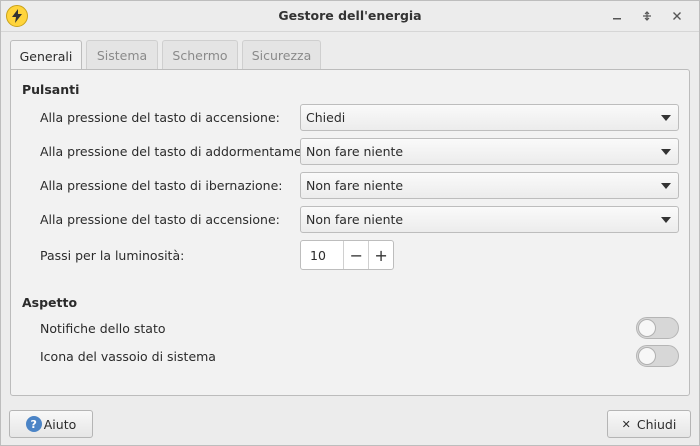 The height and width of the screenshot is (446, 700). Describe the element at coordinates (489, 185) in the screenshot. I see `hibernate-button-dropdown: Non fare niente` at that location.